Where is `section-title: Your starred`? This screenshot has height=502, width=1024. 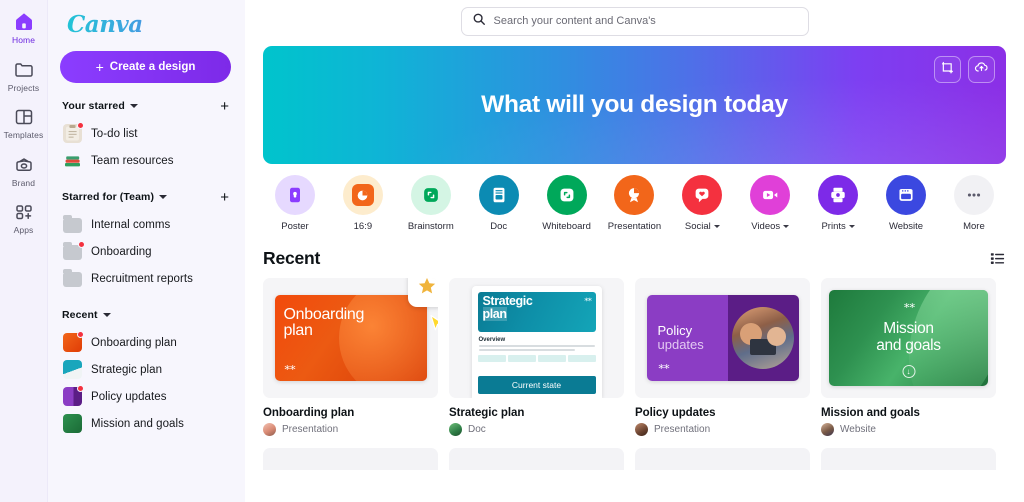 section-title: Your starred is located at coordinates (93, 106).